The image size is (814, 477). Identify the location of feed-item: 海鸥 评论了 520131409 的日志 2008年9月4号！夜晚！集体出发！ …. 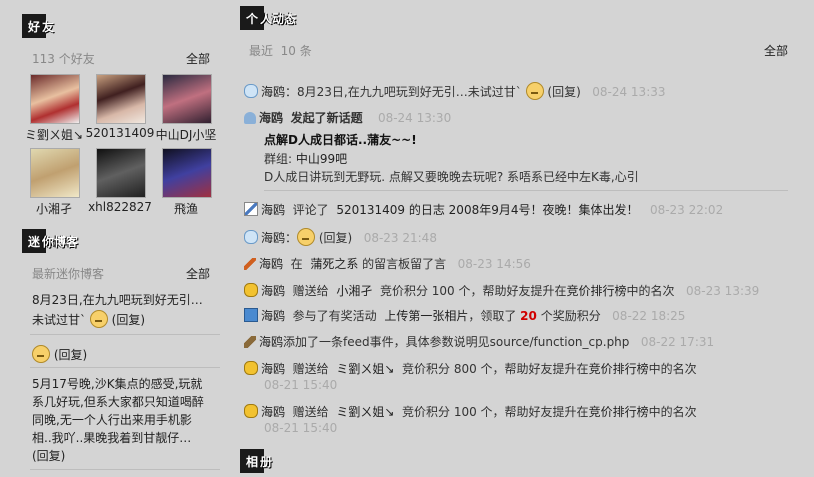
(483, 209).